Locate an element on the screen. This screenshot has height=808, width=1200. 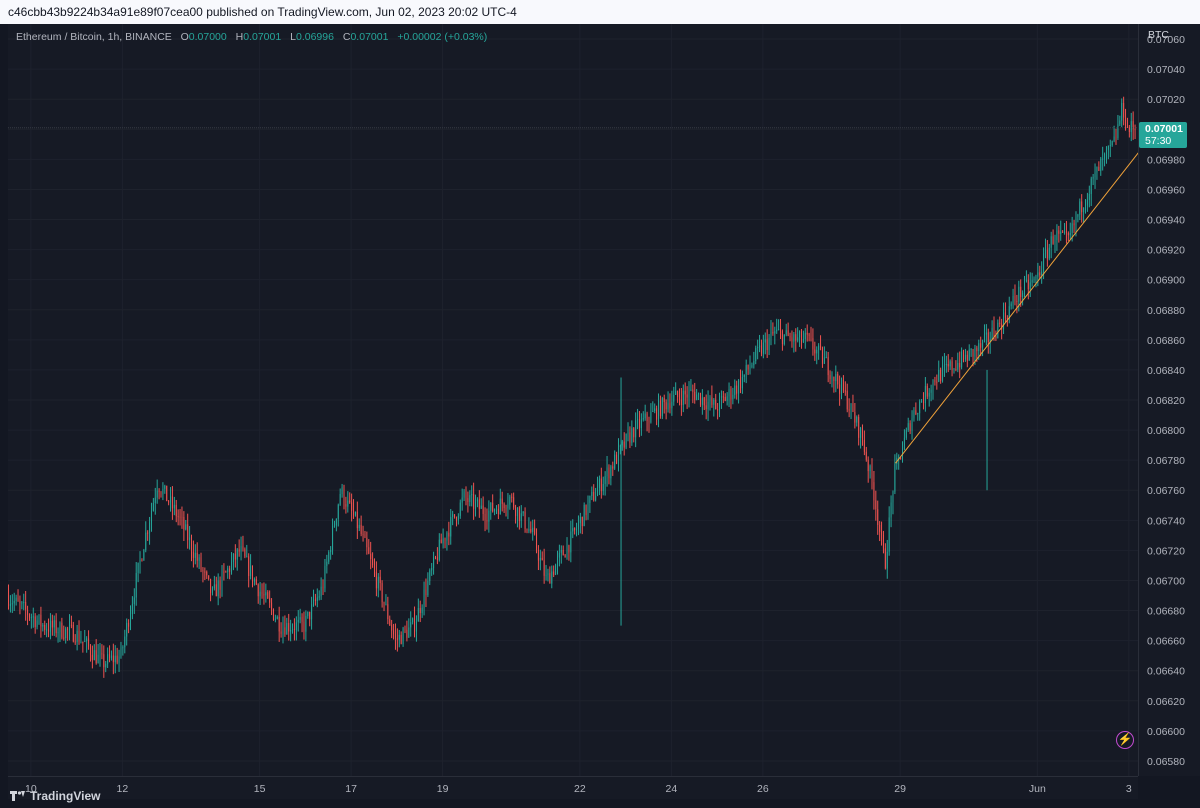
price-tick-label: 0.06640 is located at coordinates (1166, 672).